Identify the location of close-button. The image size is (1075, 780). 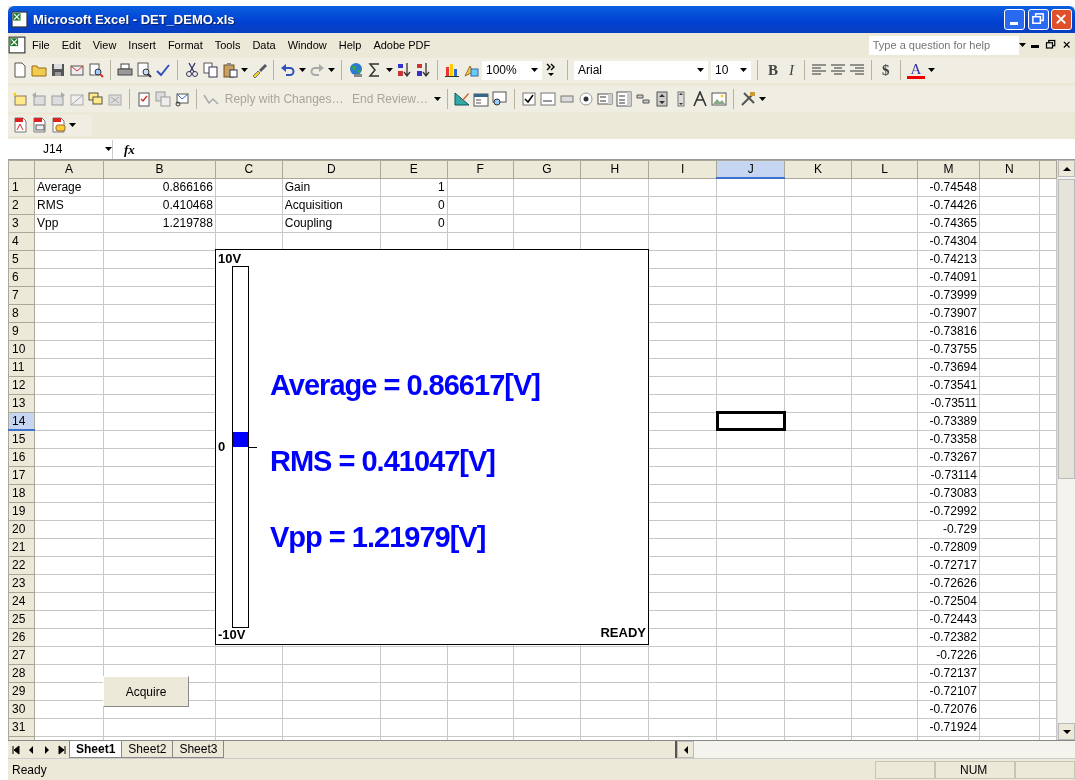
(1062, 19).